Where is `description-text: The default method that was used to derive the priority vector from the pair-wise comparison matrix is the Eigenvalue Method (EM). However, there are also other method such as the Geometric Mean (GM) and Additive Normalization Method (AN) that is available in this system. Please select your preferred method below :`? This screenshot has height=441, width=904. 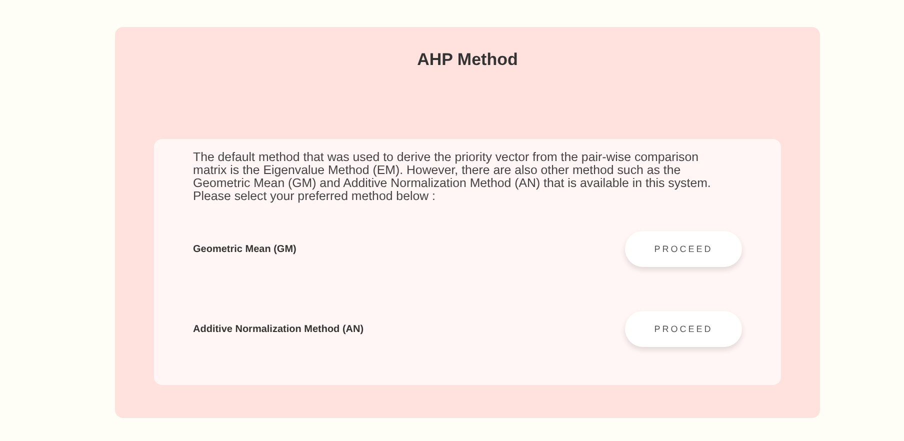 description-text: The default method that was used to derive the priority vector from the pair-wise comparison matrix is the Eigenvalue Method (EM). However, there are also other method such as the Geometric Mean (GM) and Additive Normalization Method (AN) that is available in this system. Please select your preferred method below : is located at coordinates (452, 177).